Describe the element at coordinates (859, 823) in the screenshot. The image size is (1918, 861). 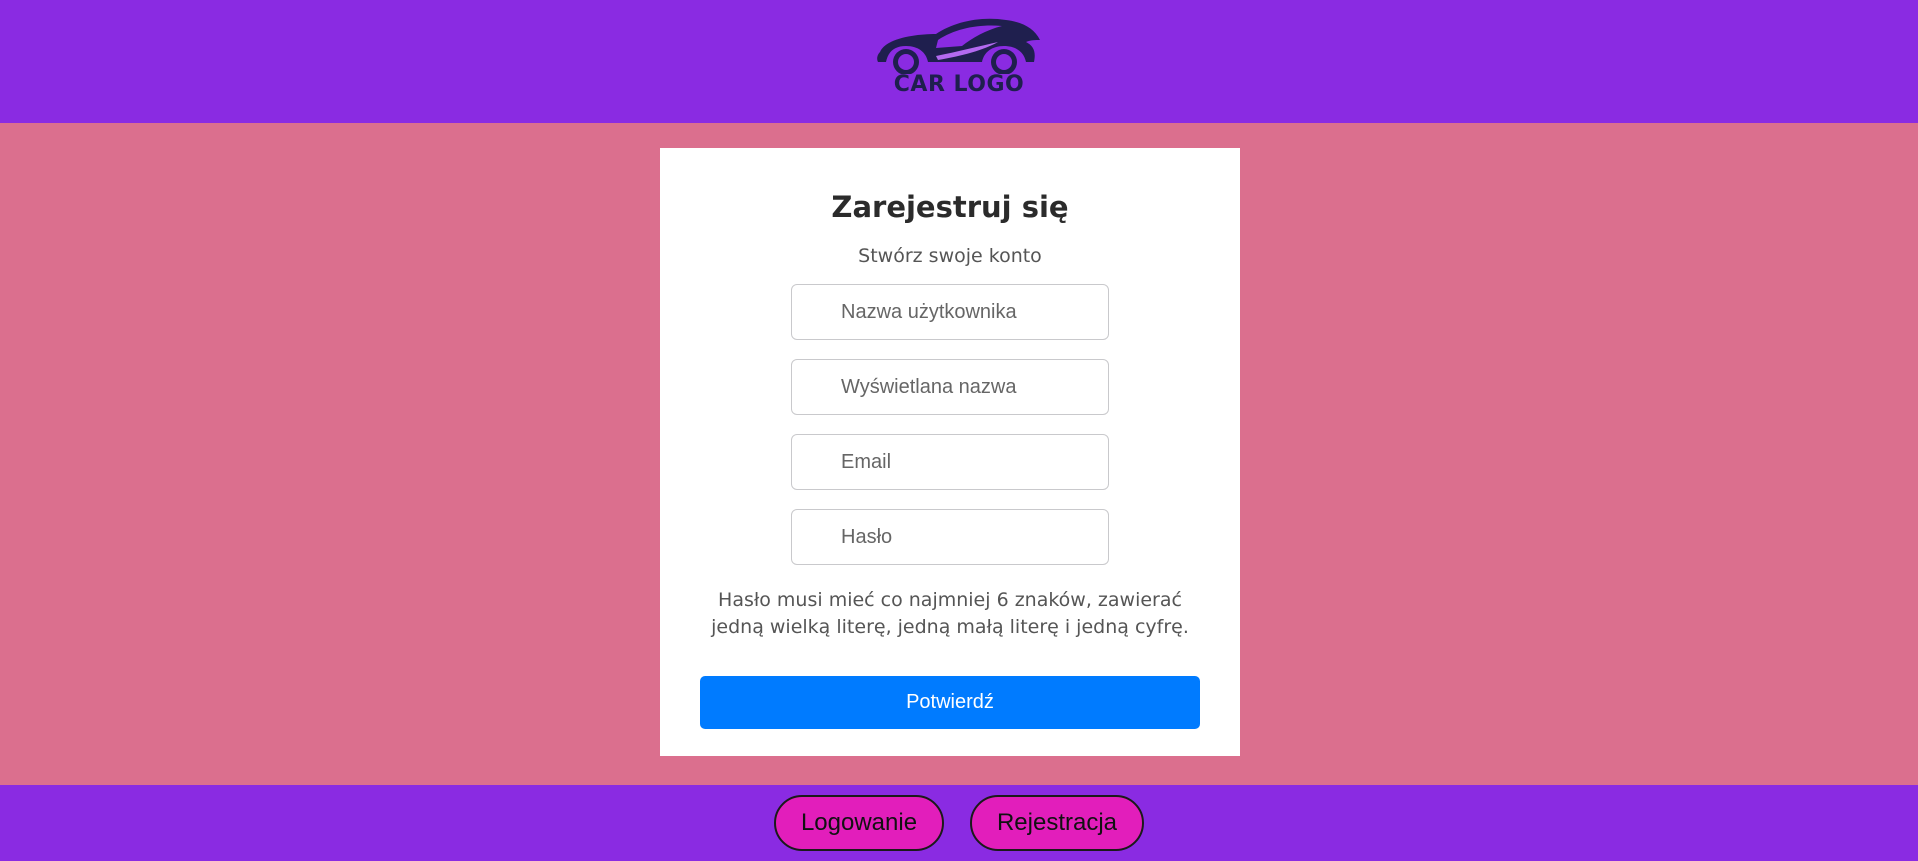
I see `login-nav-button: Logowanie` at that location.